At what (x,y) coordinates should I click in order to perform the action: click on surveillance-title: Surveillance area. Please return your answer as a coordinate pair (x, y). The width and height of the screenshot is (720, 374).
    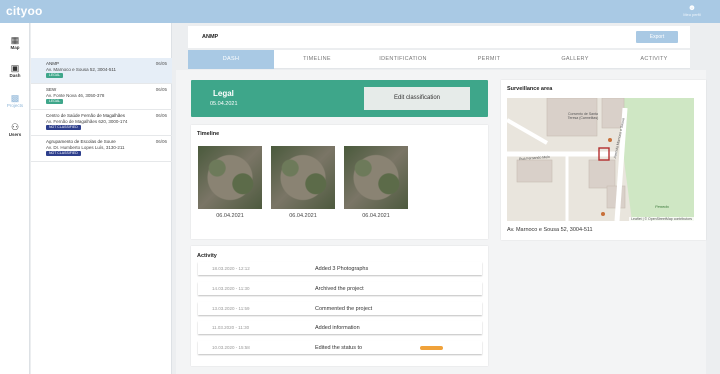
    Looking at the image, I should click on (530, 89).